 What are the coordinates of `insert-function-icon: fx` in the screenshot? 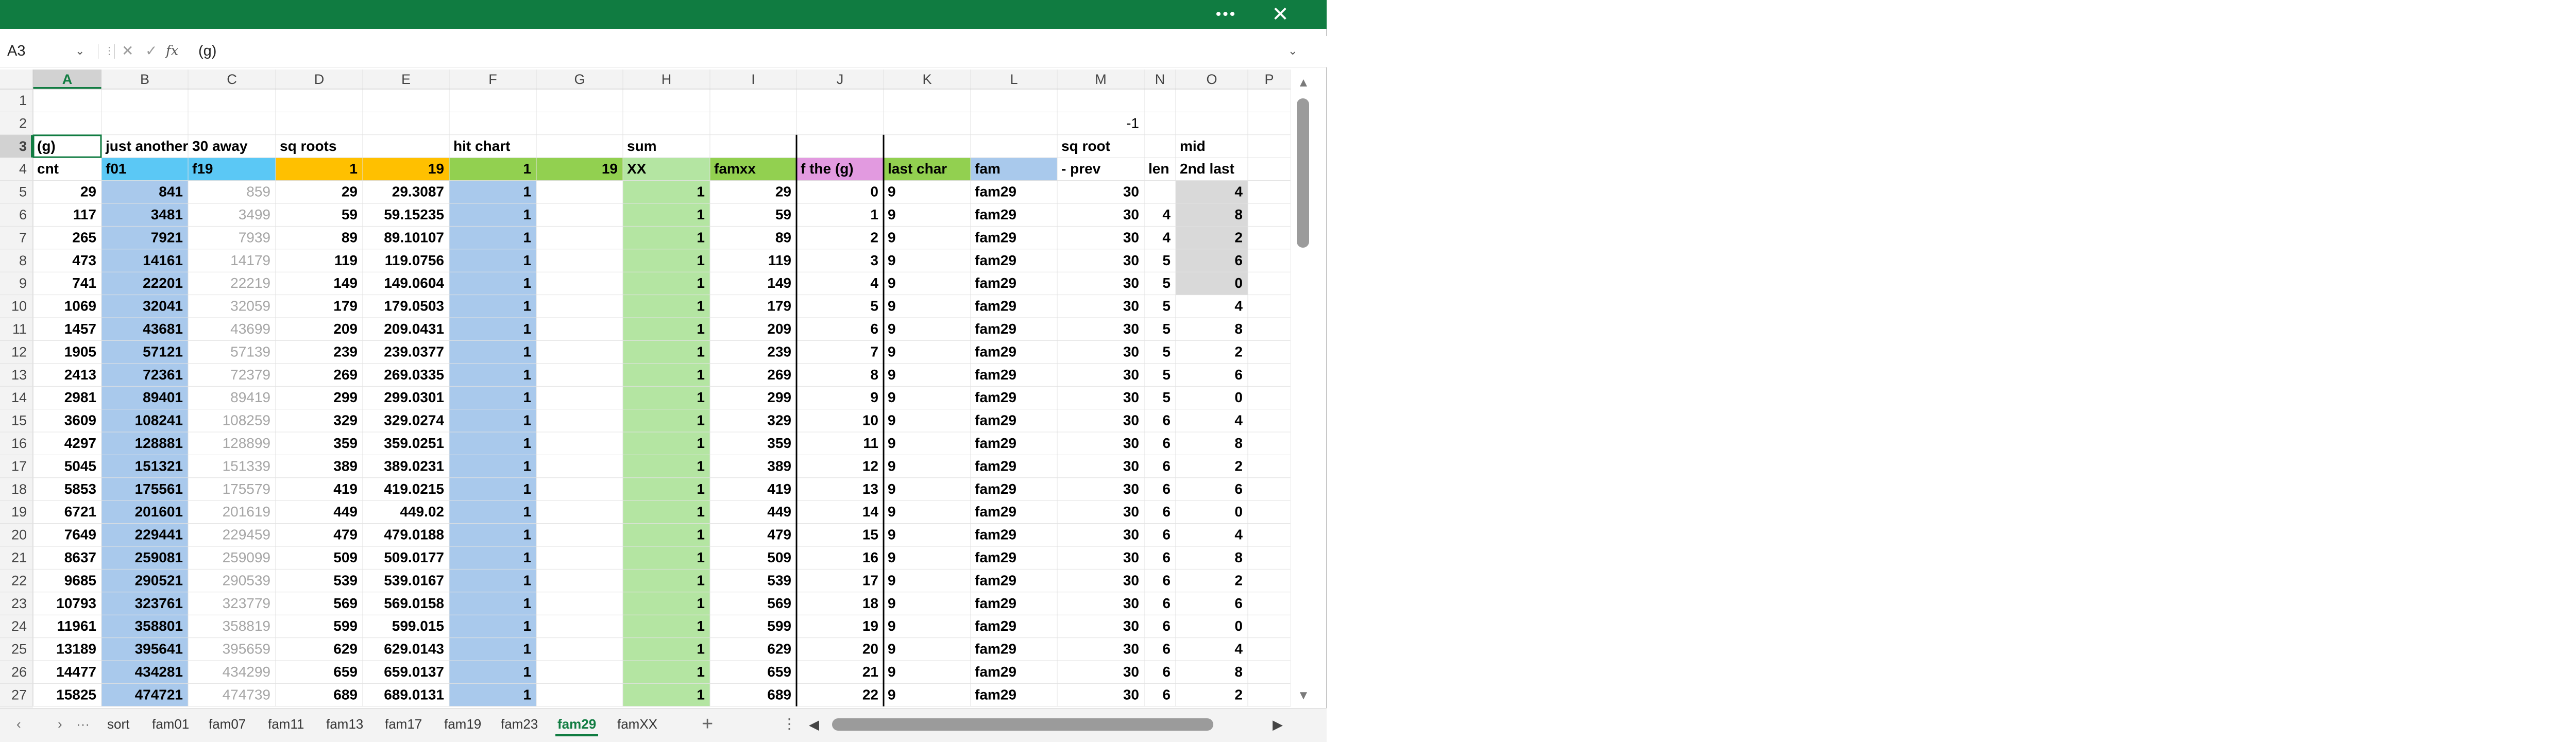 It's located at (172, 51).